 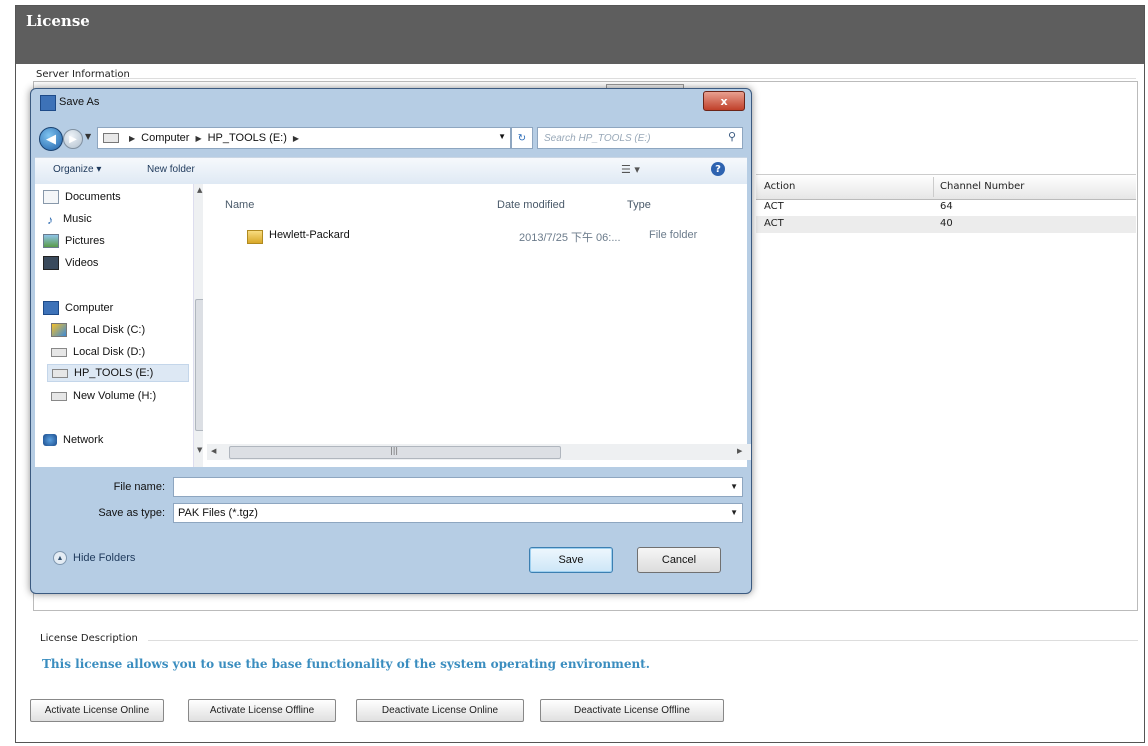 What do you see at coordinates (739, 451) in the screenshot?
I see `scroll-right-icon: ▶` at bounding box center [739, 451].